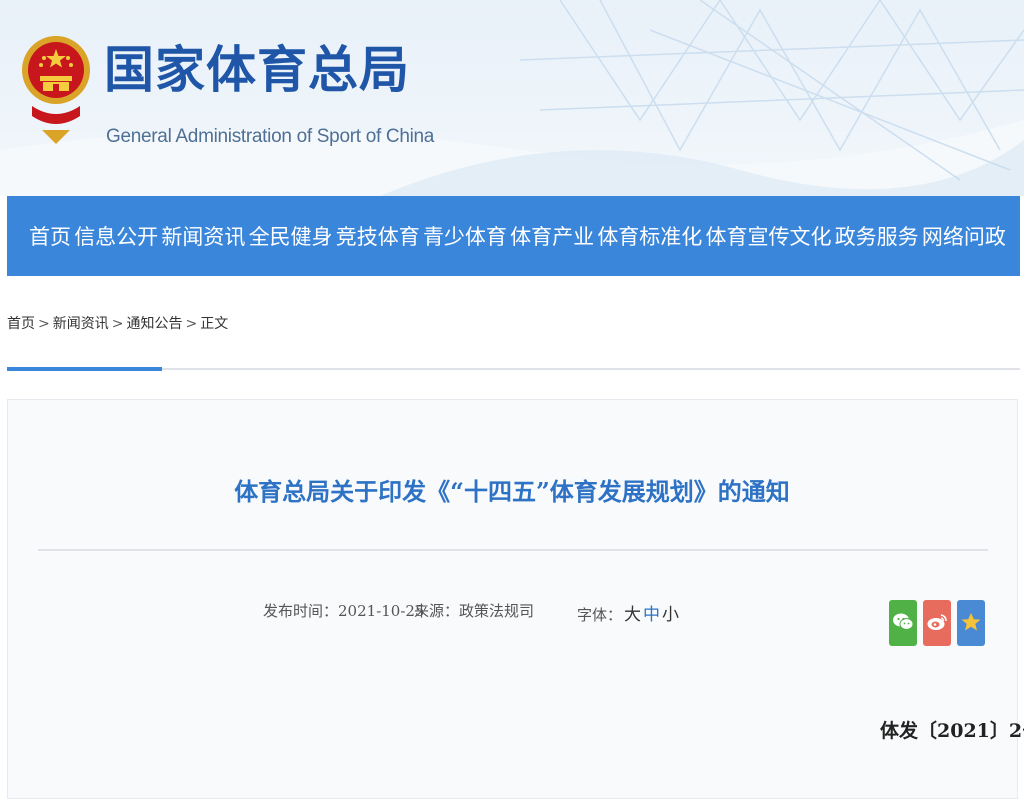 This screenshot has height=799, width=1024. What do you see at coordinates (964, 236) in the screenshot?
I see `nav-item-online-inquiry: 网络问政` at bounding box center [964, 236].